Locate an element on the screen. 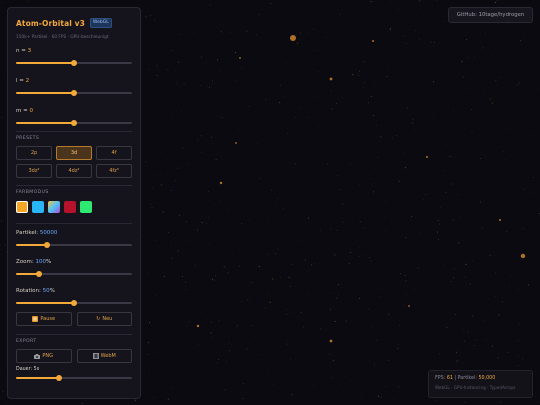 This screenshot has width=540, height=405. duration-slider is located at coordinates (74, 377).